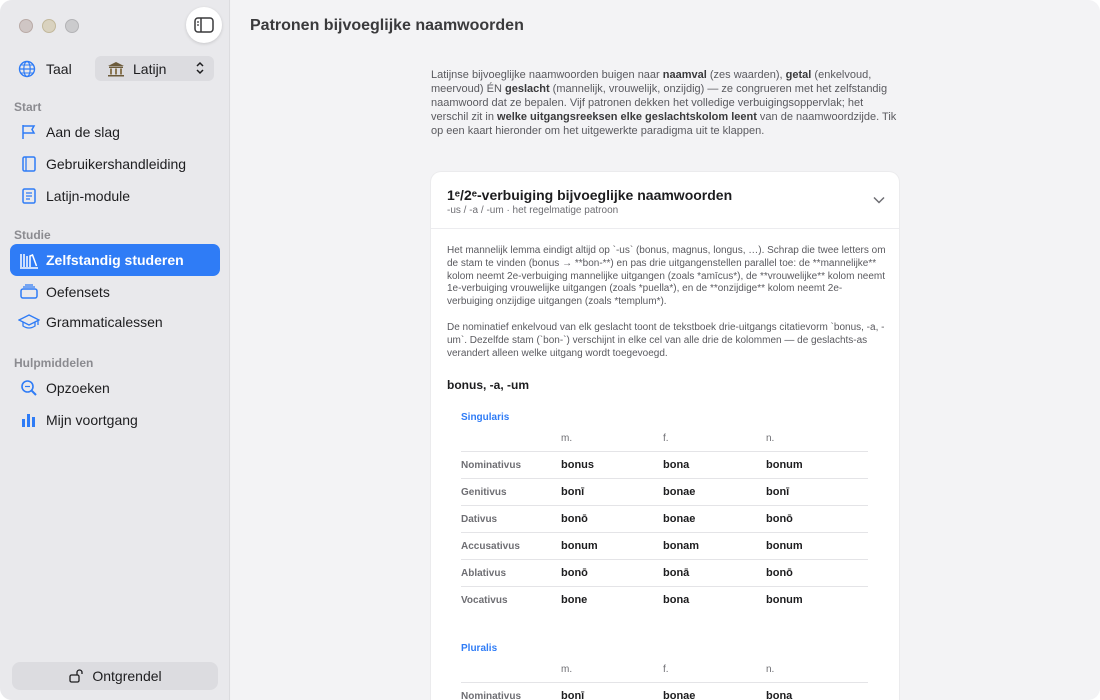 The image size is (1100, 700). Describe the element at coordinates (26, 26) in the screenshot. I see `close-window-button` at that location.